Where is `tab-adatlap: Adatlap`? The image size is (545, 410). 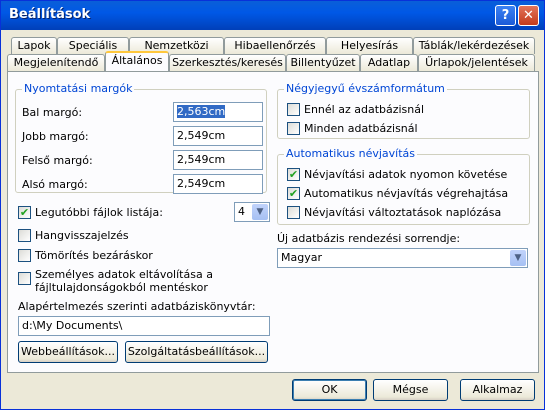 tab-adatlap: Adatlap is located at coordinates (389, 62).